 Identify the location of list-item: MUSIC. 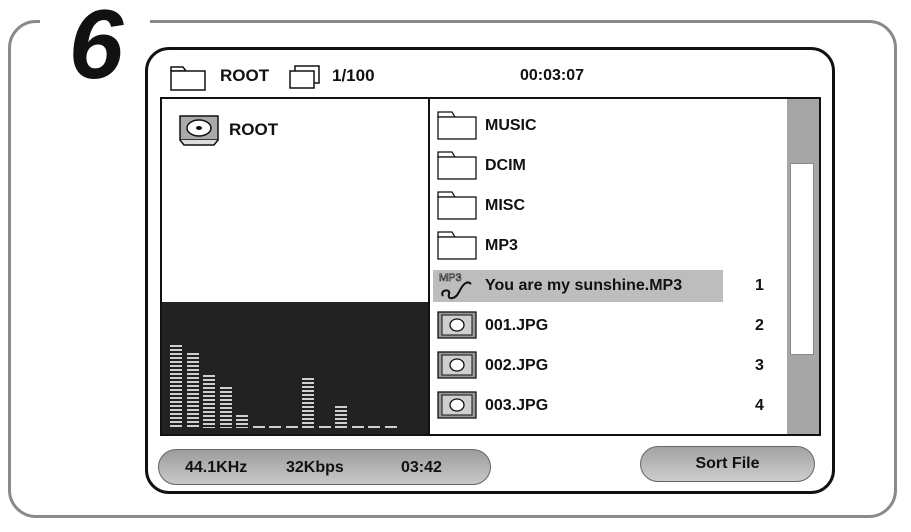
(605, 124).